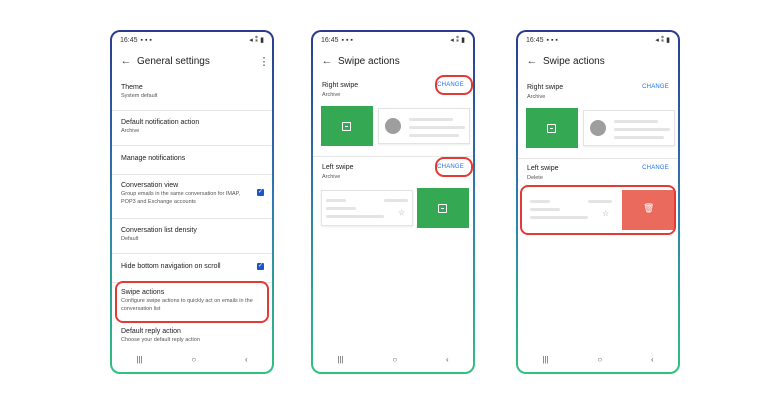 This screenshot has width=768, height=402. Describe the element at coordinates (130, 131) in the screenshot. I see `setting-subtitle: Archive` at that location.